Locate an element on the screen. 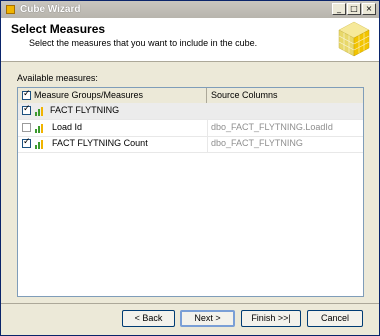 The height and width of the screenshot is (336, 380). close-button: × is located at coordinates (369, 9).